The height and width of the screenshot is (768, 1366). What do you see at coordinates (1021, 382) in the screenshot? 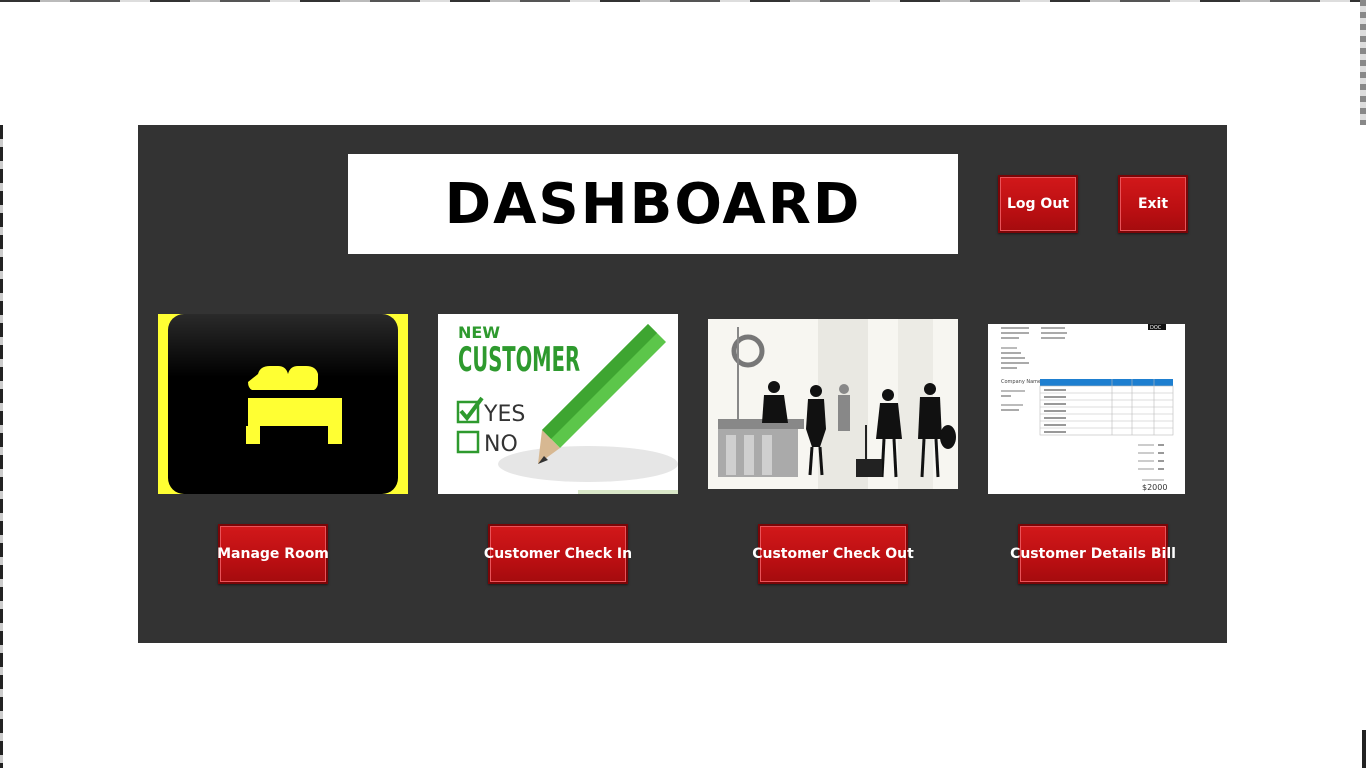
I see `image-text-company: Company Name` at bounding box center [1021, 382].